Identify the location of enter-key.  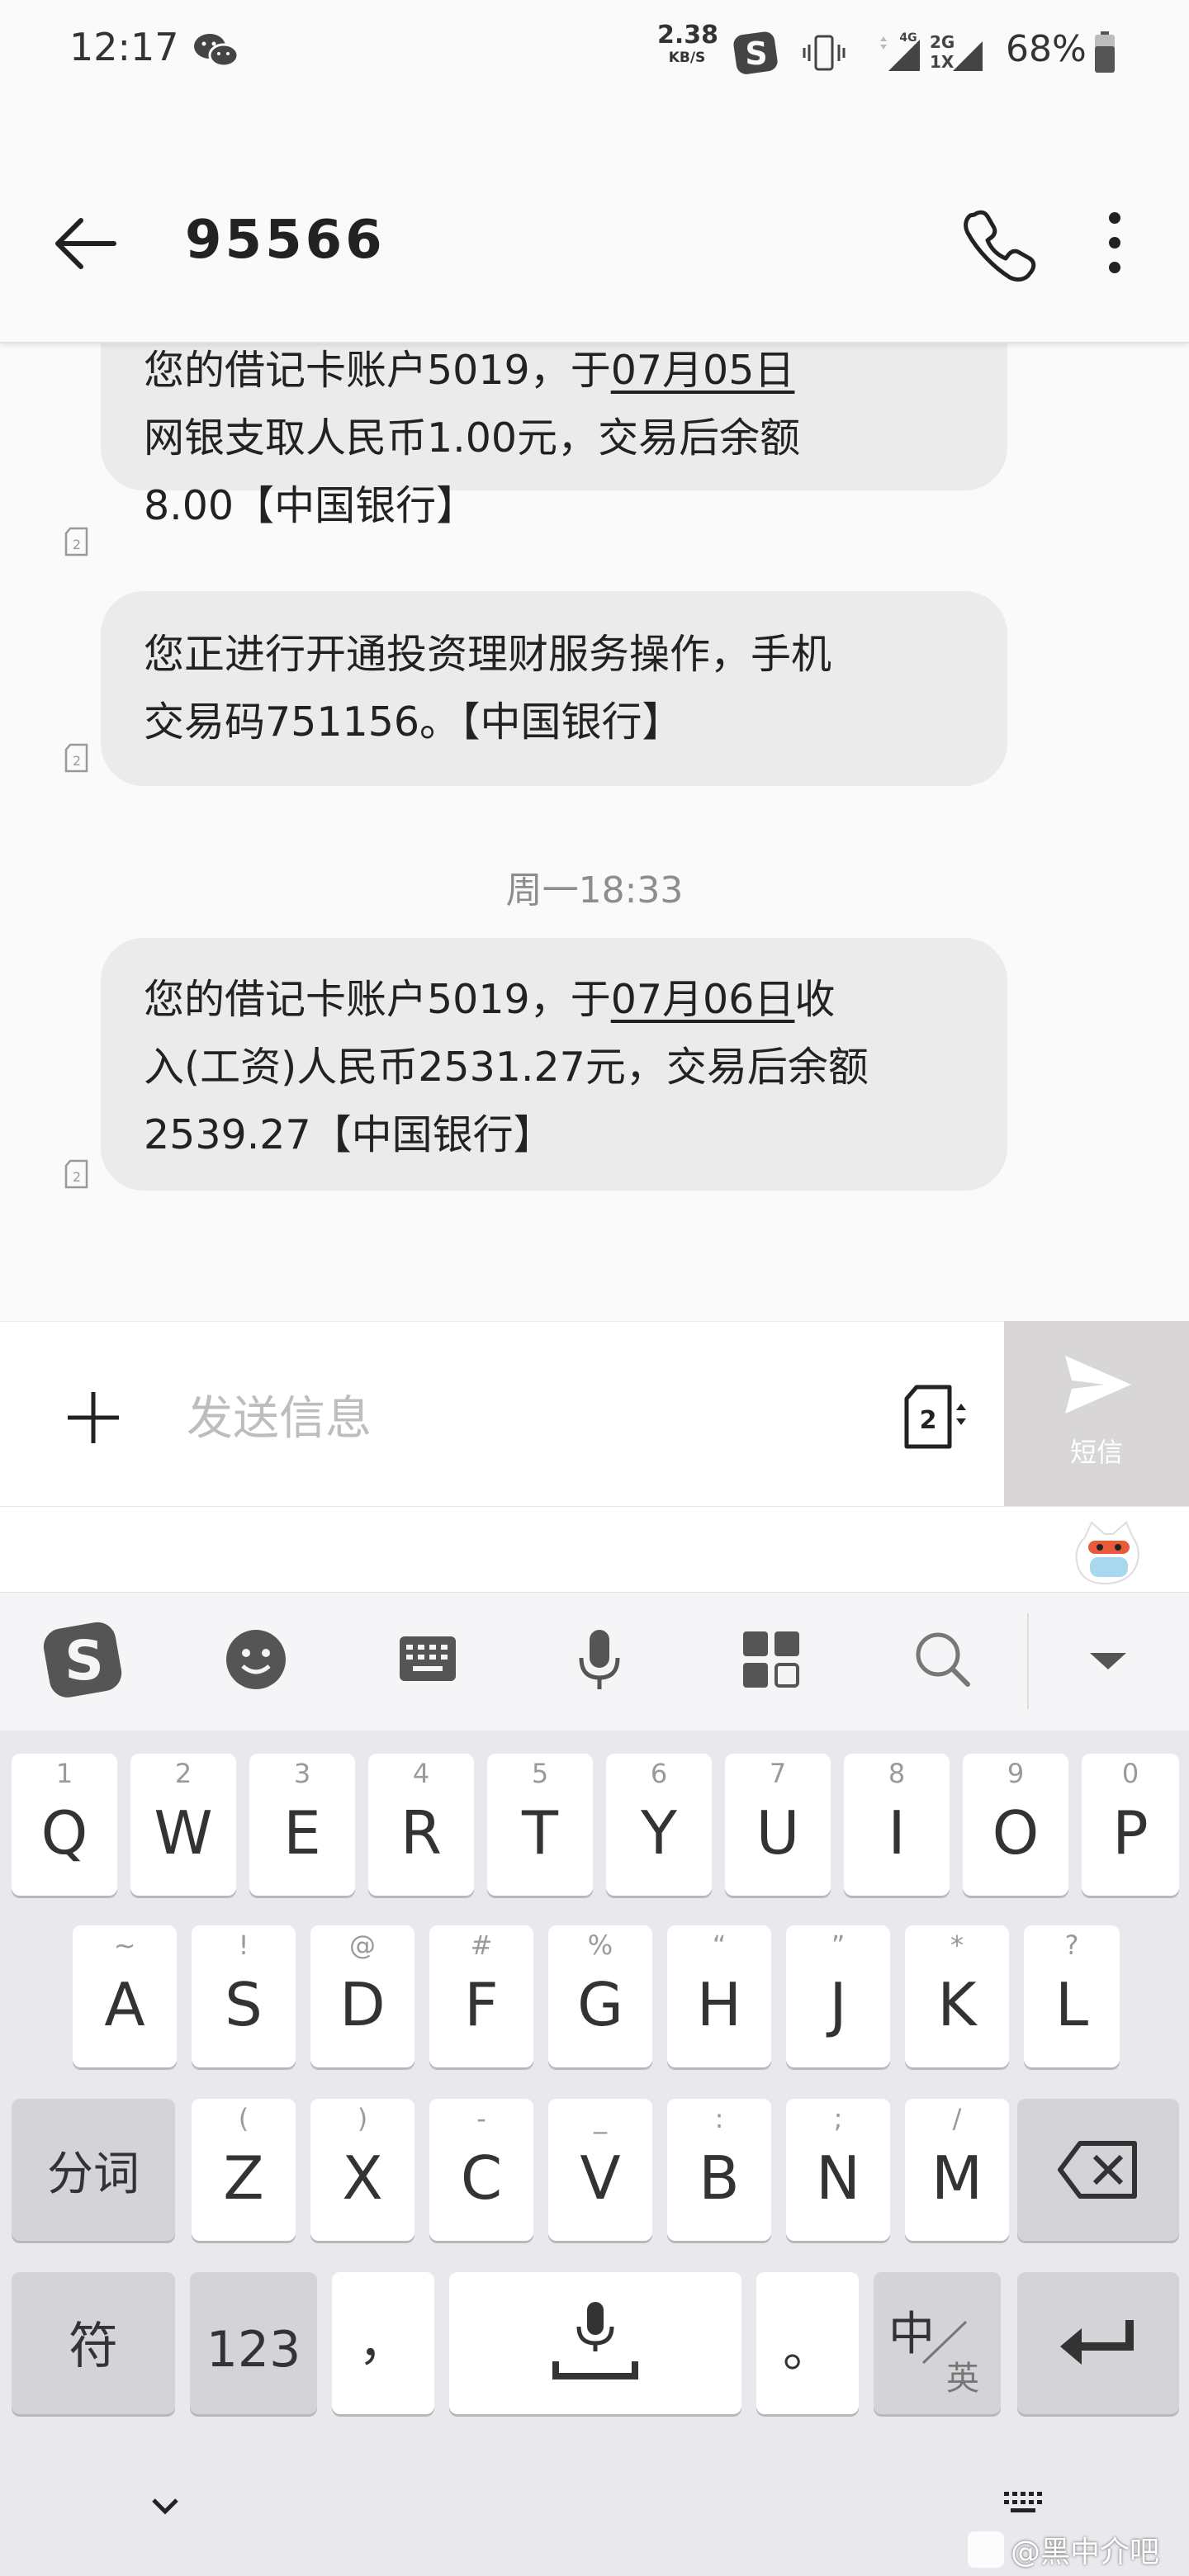
(1098, 2343).